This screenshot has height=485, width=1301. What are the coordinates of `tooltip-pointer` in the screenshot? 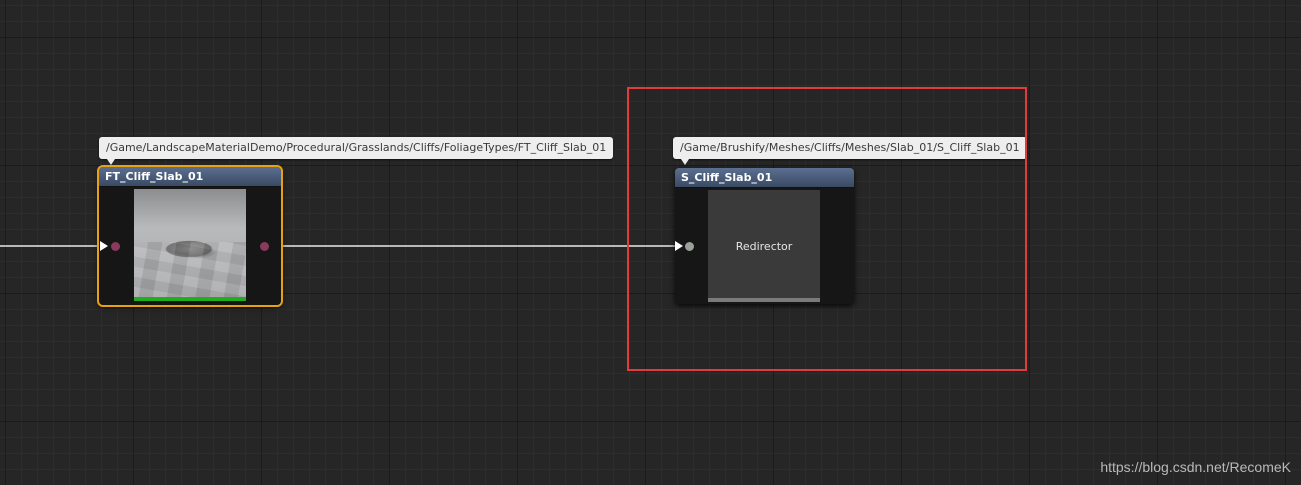 It's located at (111, 162).